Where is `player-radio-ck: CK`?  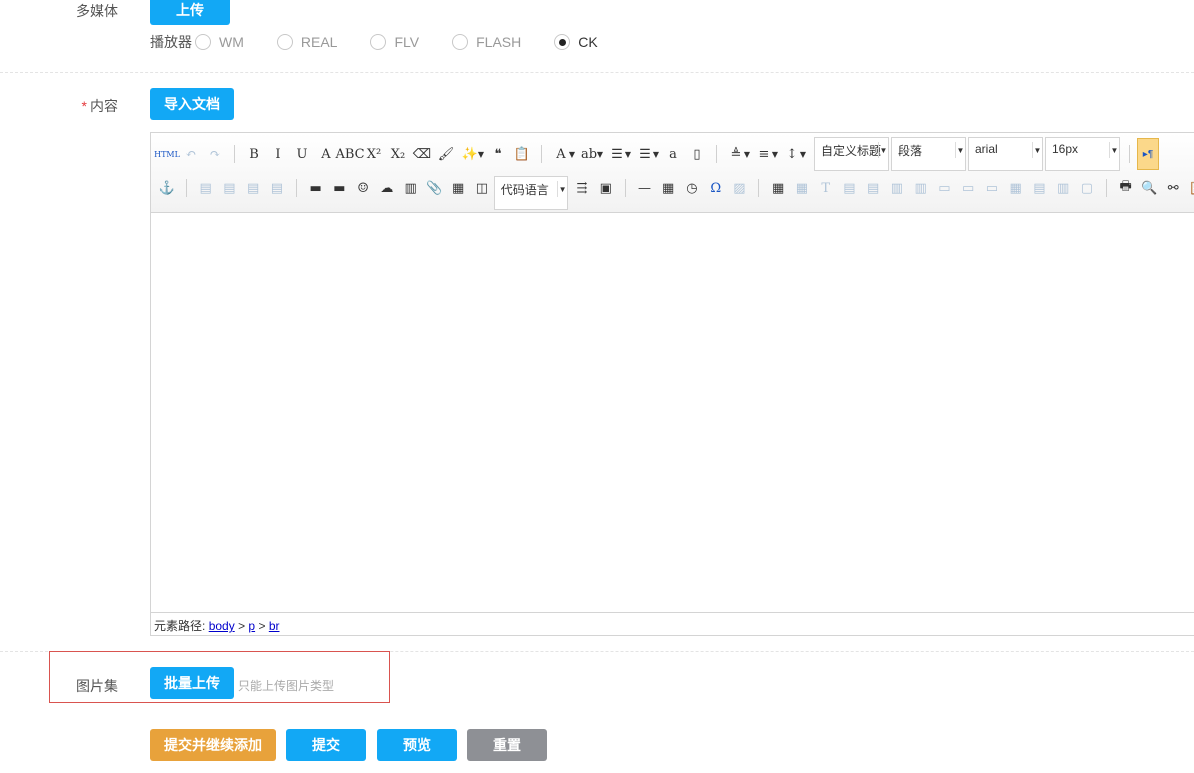
player-radio-ck: CK is located at coordinates (574, 42).